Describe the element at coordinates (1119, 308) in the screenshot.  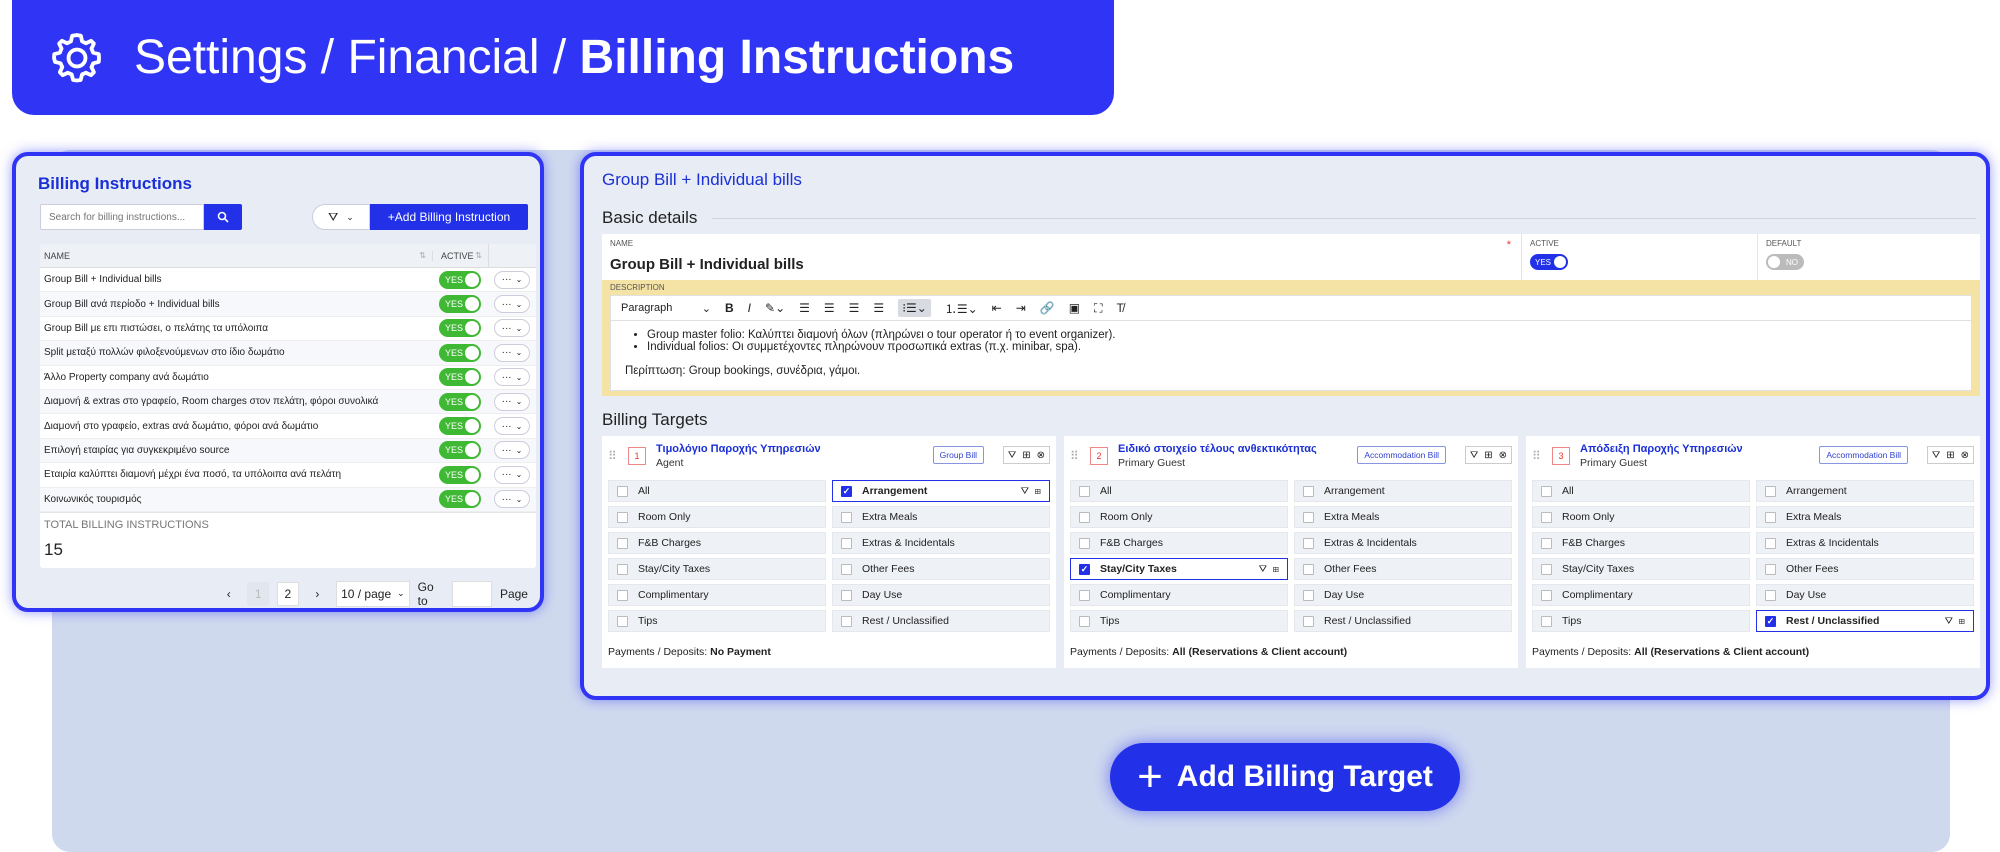
I see `clear-format-icon: T̸` at that location.